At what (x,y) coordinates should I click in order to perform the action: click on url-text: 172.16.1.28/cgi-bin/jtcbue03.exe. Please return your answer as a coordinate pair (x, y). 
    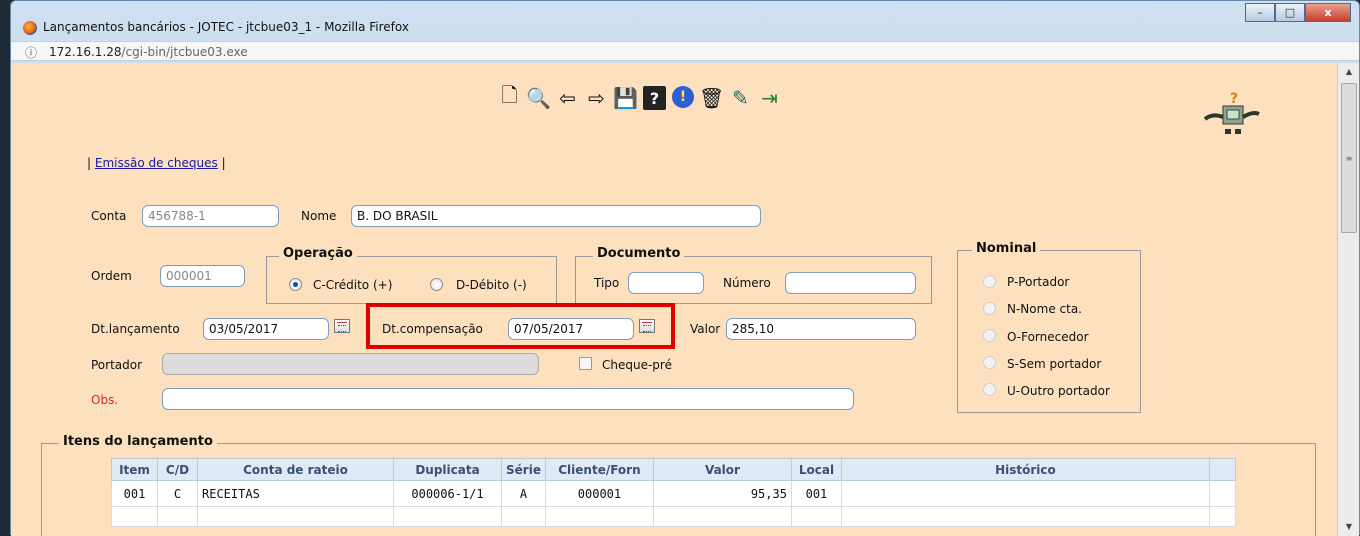
    Looking at the image, I should click on (148, 52).